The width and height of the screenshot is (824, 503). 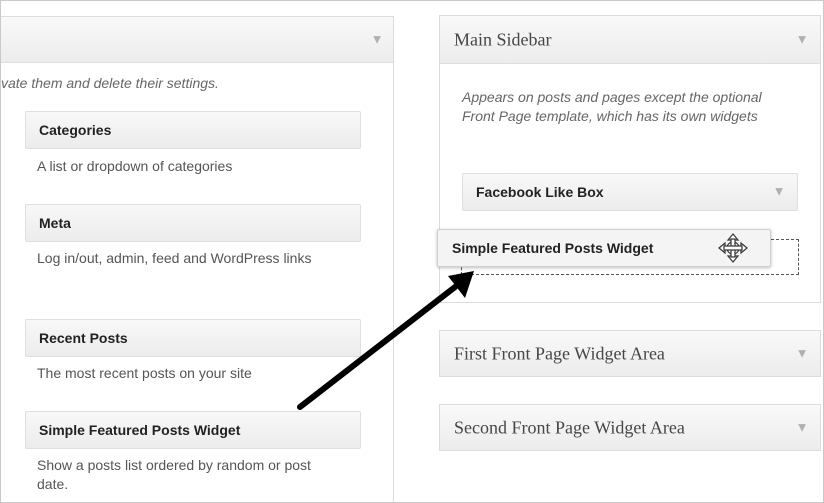 What do you see at coordinates (385, 340) in the screenshot?
I see `annotation-arrow-icon` at bounding box center [385, 340].